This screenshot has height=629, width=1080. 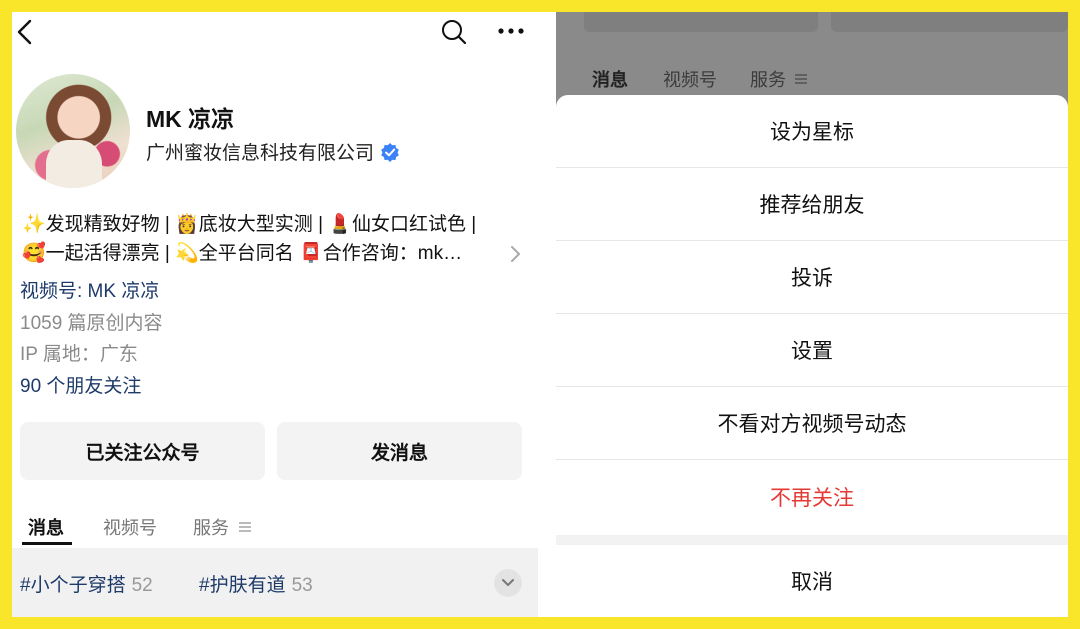 I want to click on original-count: 1059 篇原创内容, so click(x=91, y=321).